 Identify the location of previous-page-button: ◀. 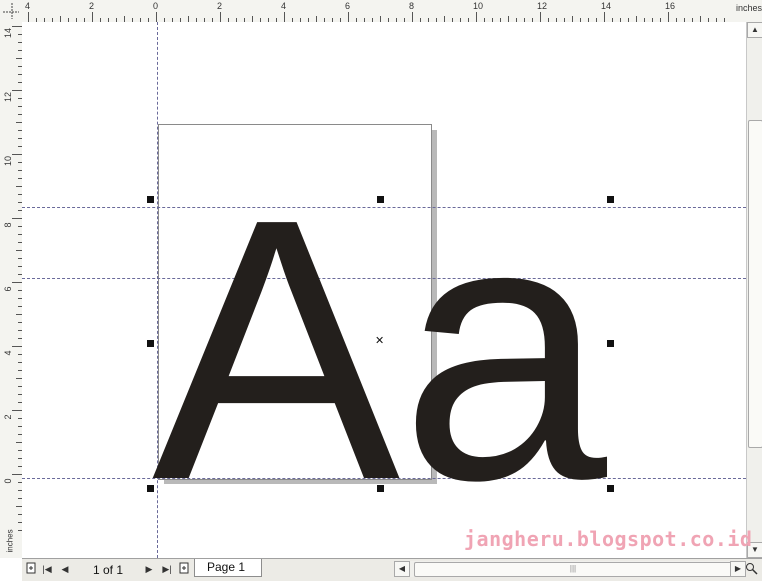
(65, 569).